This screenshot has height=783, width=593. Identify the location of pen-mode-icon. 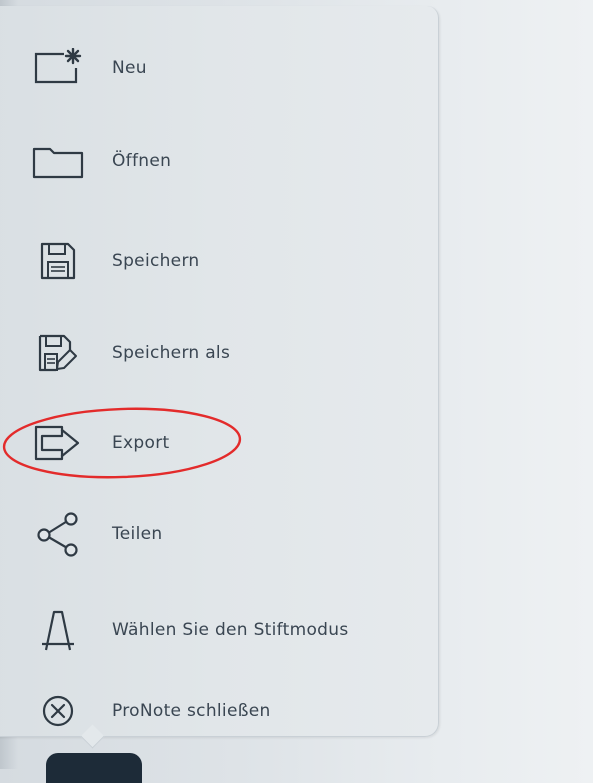
(58, 630).